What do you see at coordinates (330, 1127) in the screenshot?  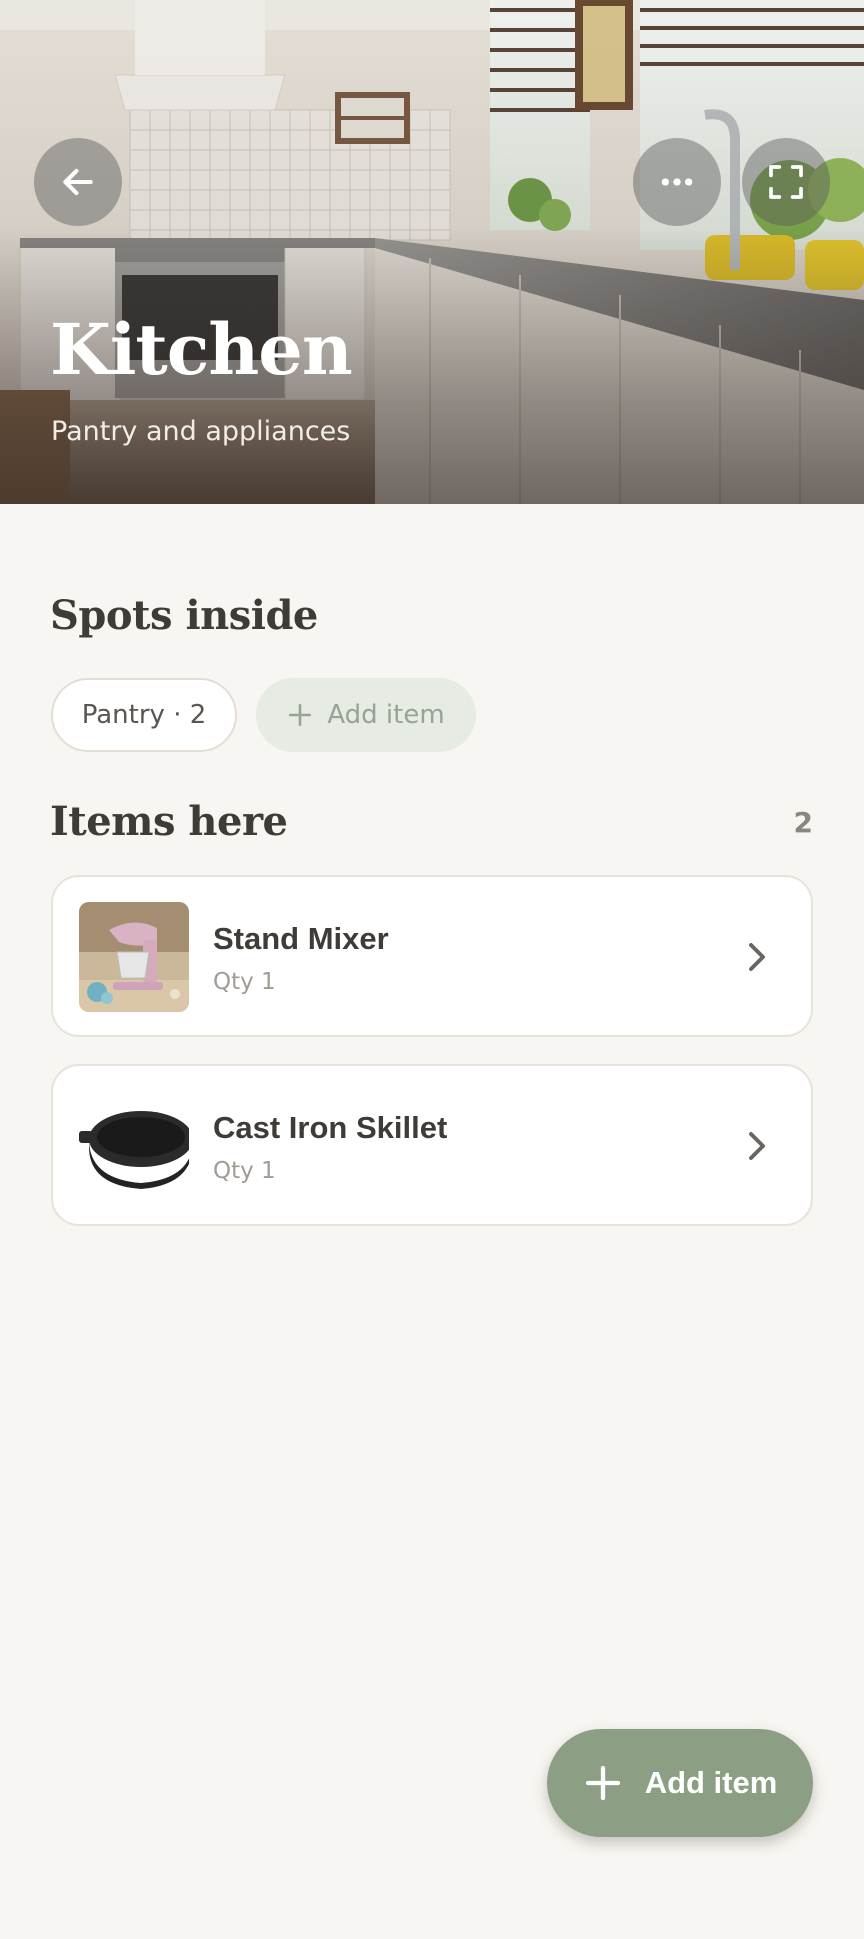 I see `item-name: Cast Iron Skillet` at bounding box center [330, 1127].